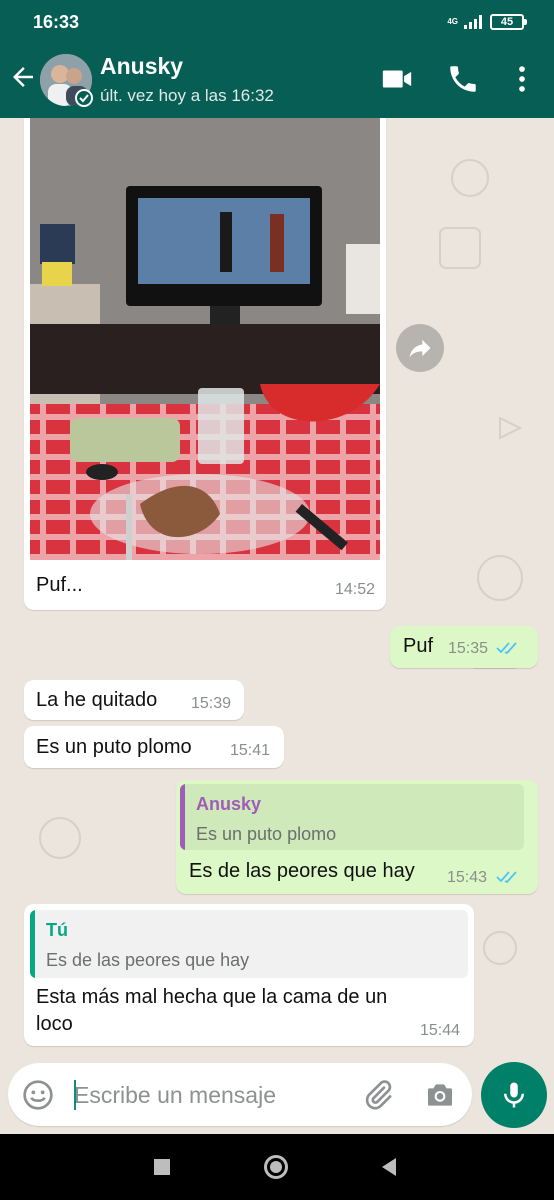 The width and height of the screenshot is (554, 1200). I want to click on quote-author: Tú, so click(57, 930).